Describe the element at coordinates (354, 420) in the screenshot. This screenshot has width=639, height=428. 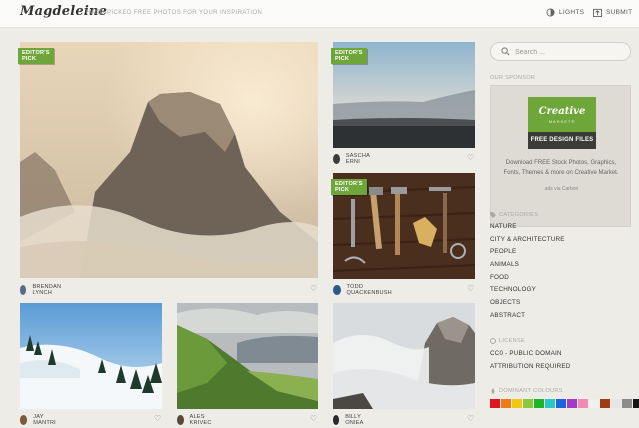
I see `author-name: BILLY ONIEA` at that location.